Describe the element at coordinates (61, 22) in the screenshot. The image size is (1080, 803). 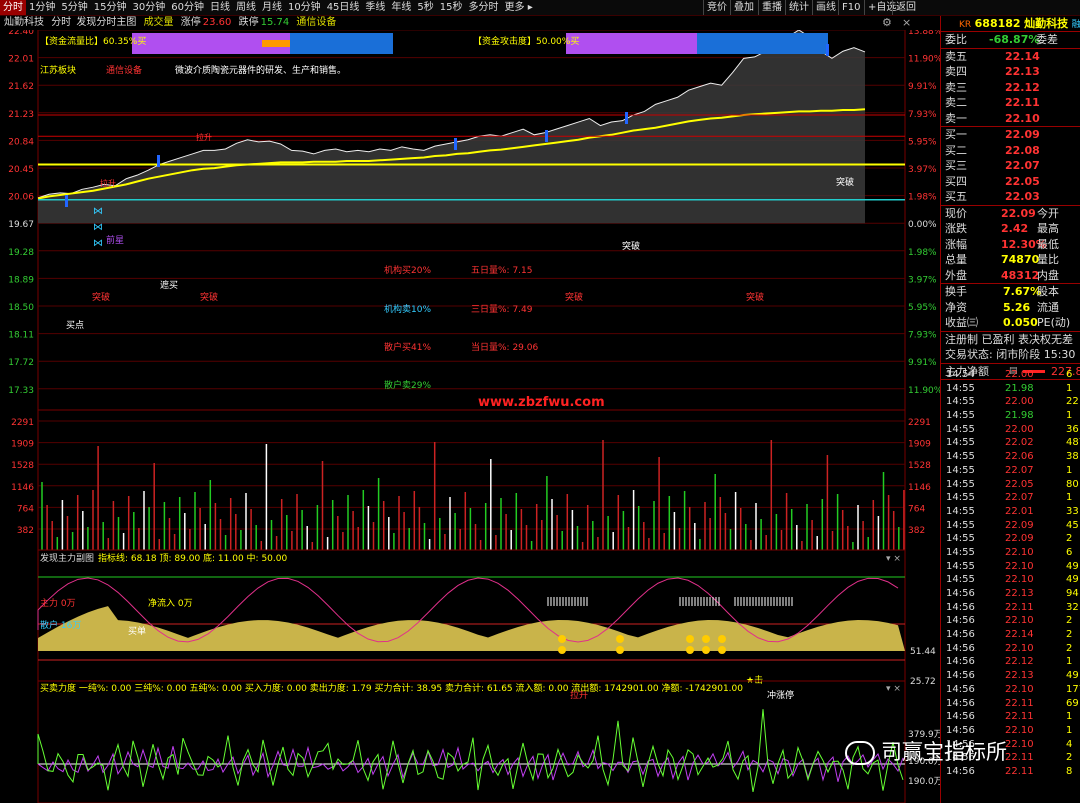
I see `mode-label: 分时` at that location.